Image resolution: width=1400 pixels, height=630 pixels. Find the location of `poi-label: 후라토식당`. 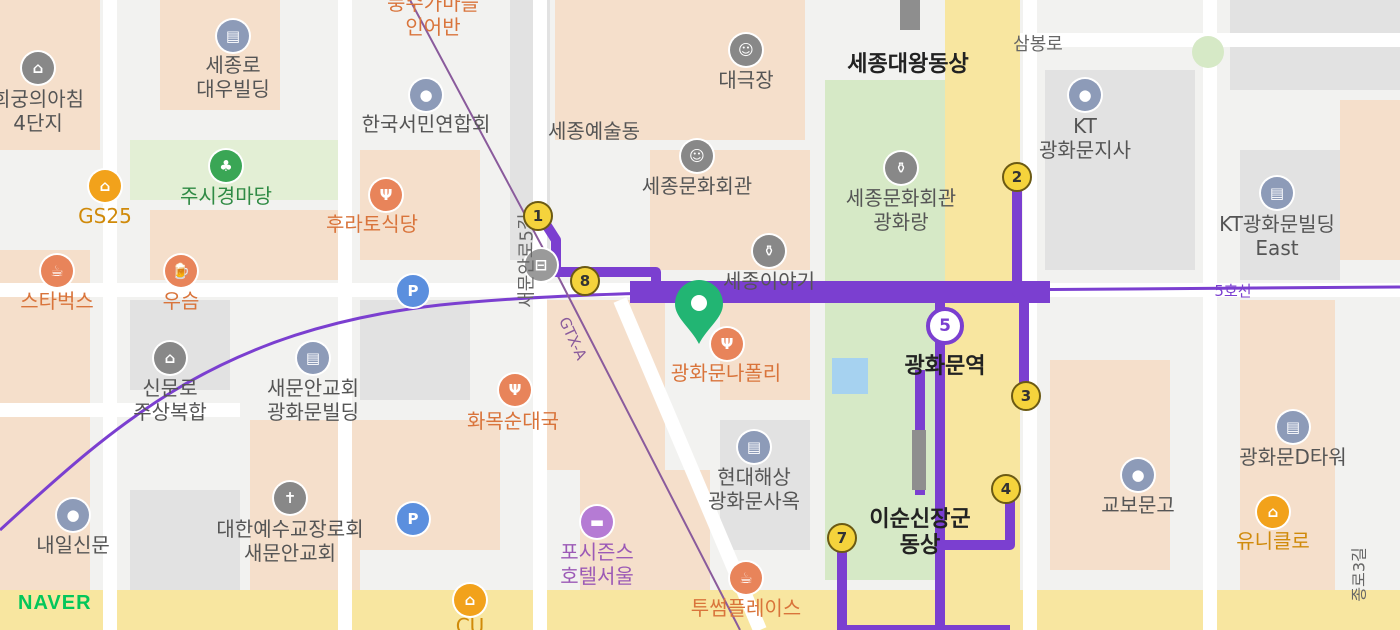

poi-label: 후라토식당 is located at coordinates (372, 224).